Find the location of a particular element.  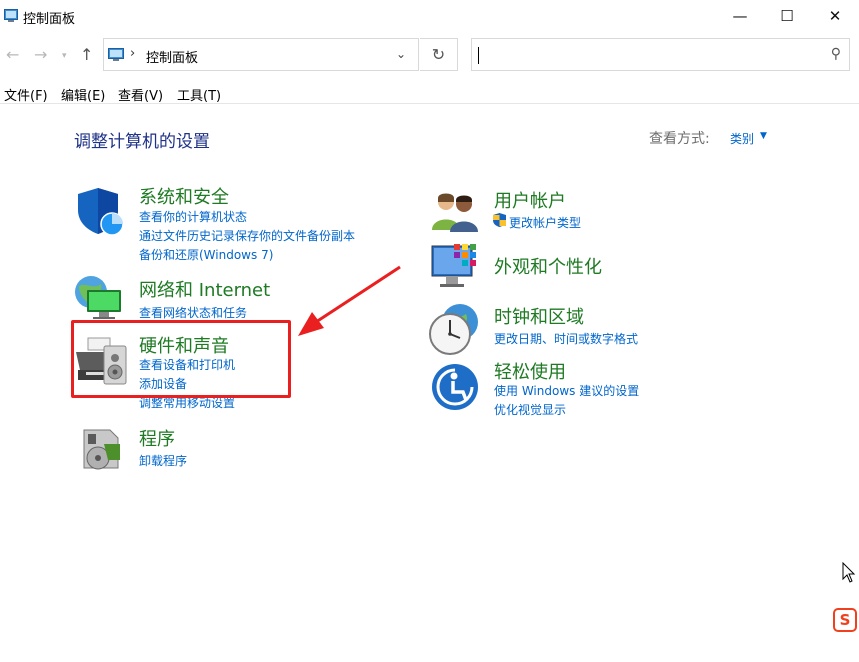

ime-icon: S is located at coordinates (845, 620).